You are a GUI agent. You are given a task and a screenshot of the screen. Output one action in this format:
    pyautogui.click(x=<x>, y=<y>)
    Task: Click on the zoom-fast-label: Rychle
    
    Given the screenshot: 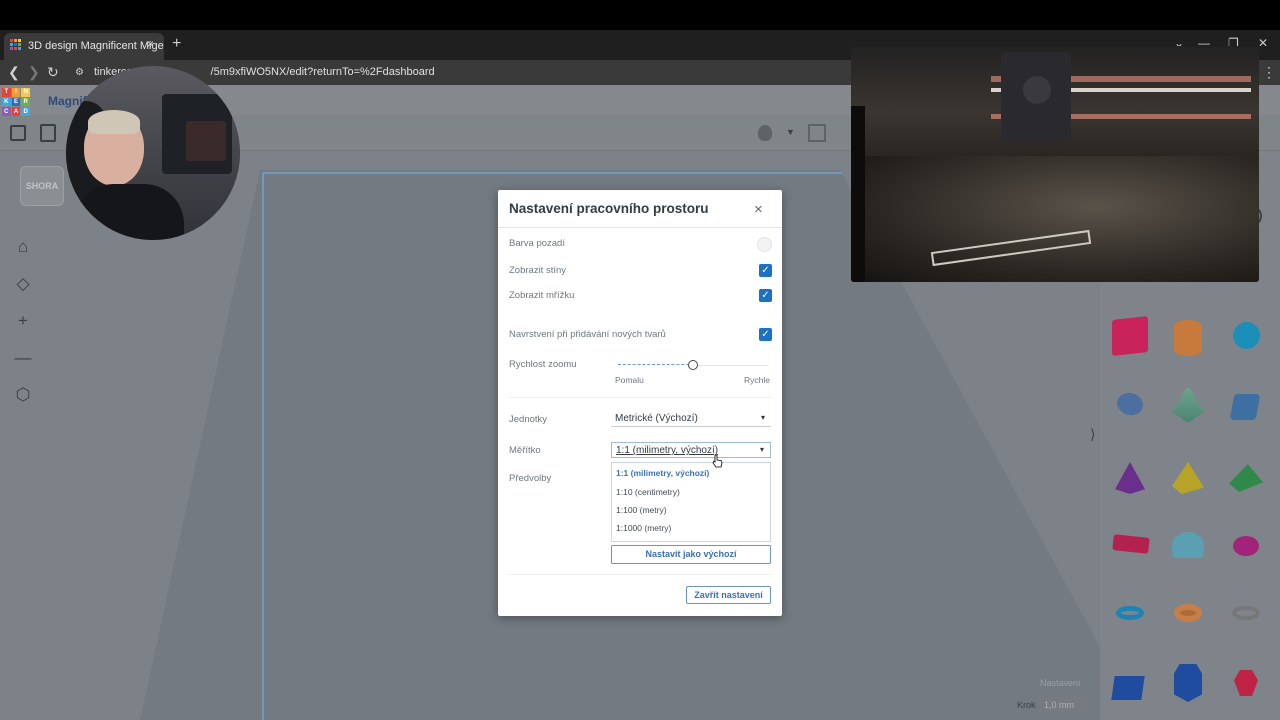 What is the action you would take?
    pyautogui.click(x=757, y=380)
    